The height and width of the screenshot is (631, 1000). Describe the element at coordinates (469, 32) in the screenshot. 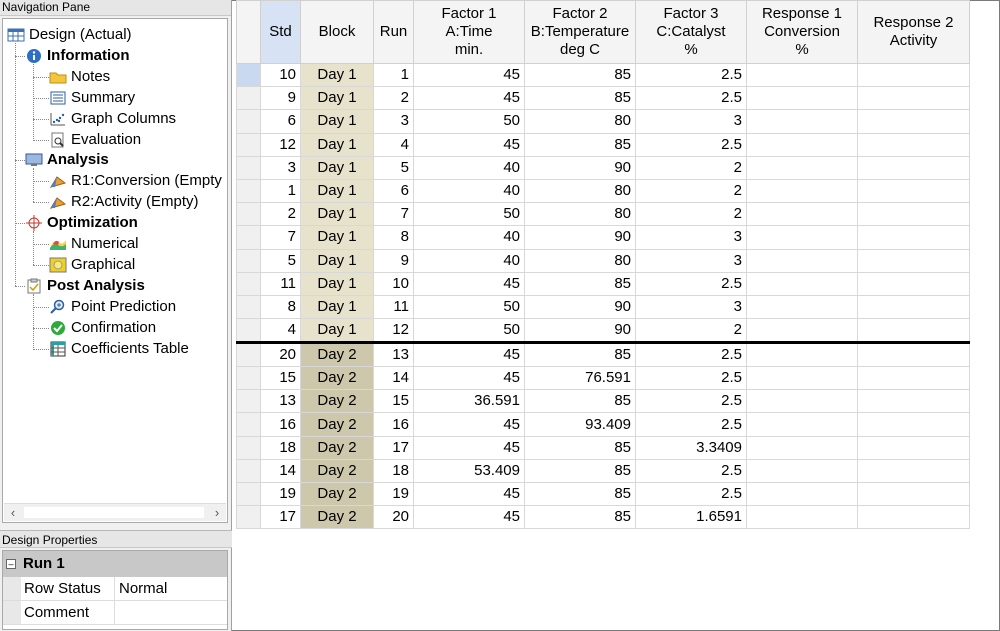

I see `column-header-factor-a: Factor 1 A:Time min.` at that location.